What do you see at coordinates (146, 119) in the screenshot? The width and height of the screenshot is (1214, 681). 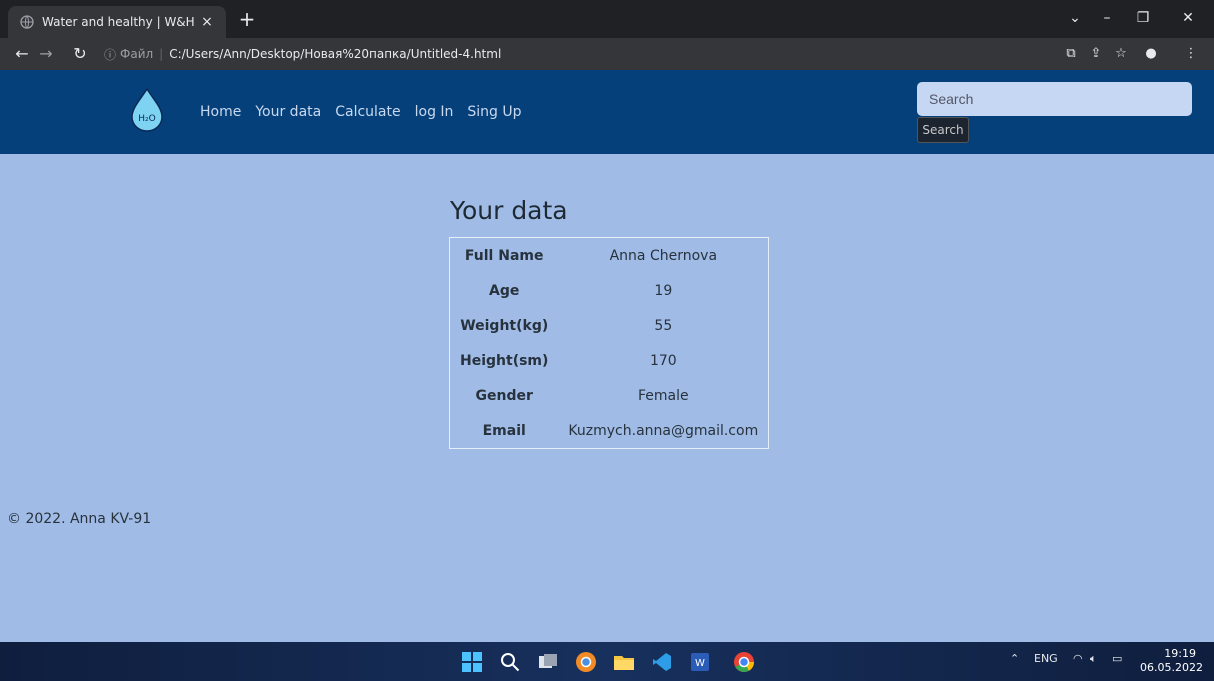 I see `logo-text: H₂O` at bounding box center [146, 119].